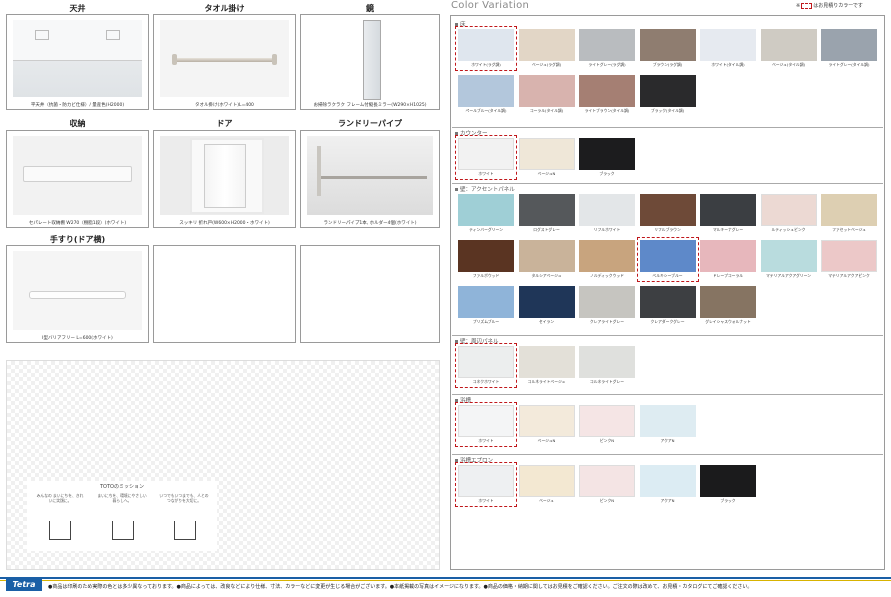  Describe the element at coordinates (224, 62) in the screenshot. I see `card-towel: タオル掛け(ホワイト)L=400` at that location.